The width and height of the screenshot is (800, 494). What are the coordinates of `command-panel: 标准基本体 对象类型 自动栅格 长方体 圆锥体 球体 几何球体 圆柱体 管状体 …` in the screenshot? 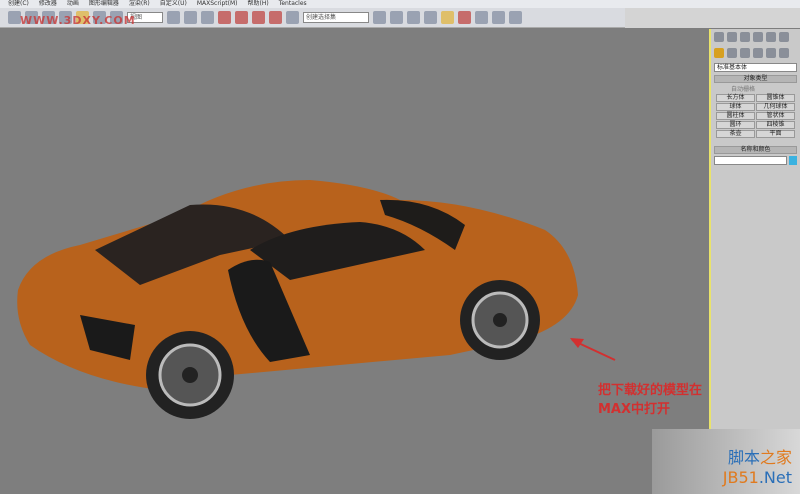 It's located at (755, 229).